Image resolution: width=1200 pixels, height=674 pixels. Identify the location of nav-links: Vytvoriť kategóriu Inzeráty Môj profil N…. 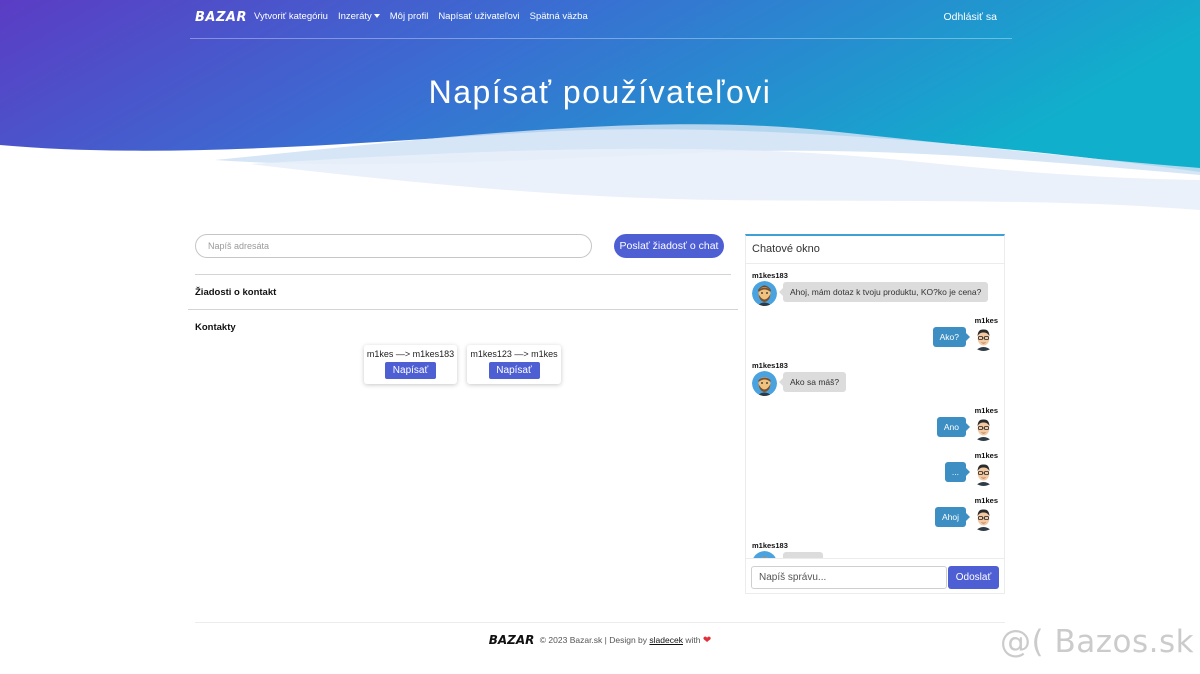
(421, 16).